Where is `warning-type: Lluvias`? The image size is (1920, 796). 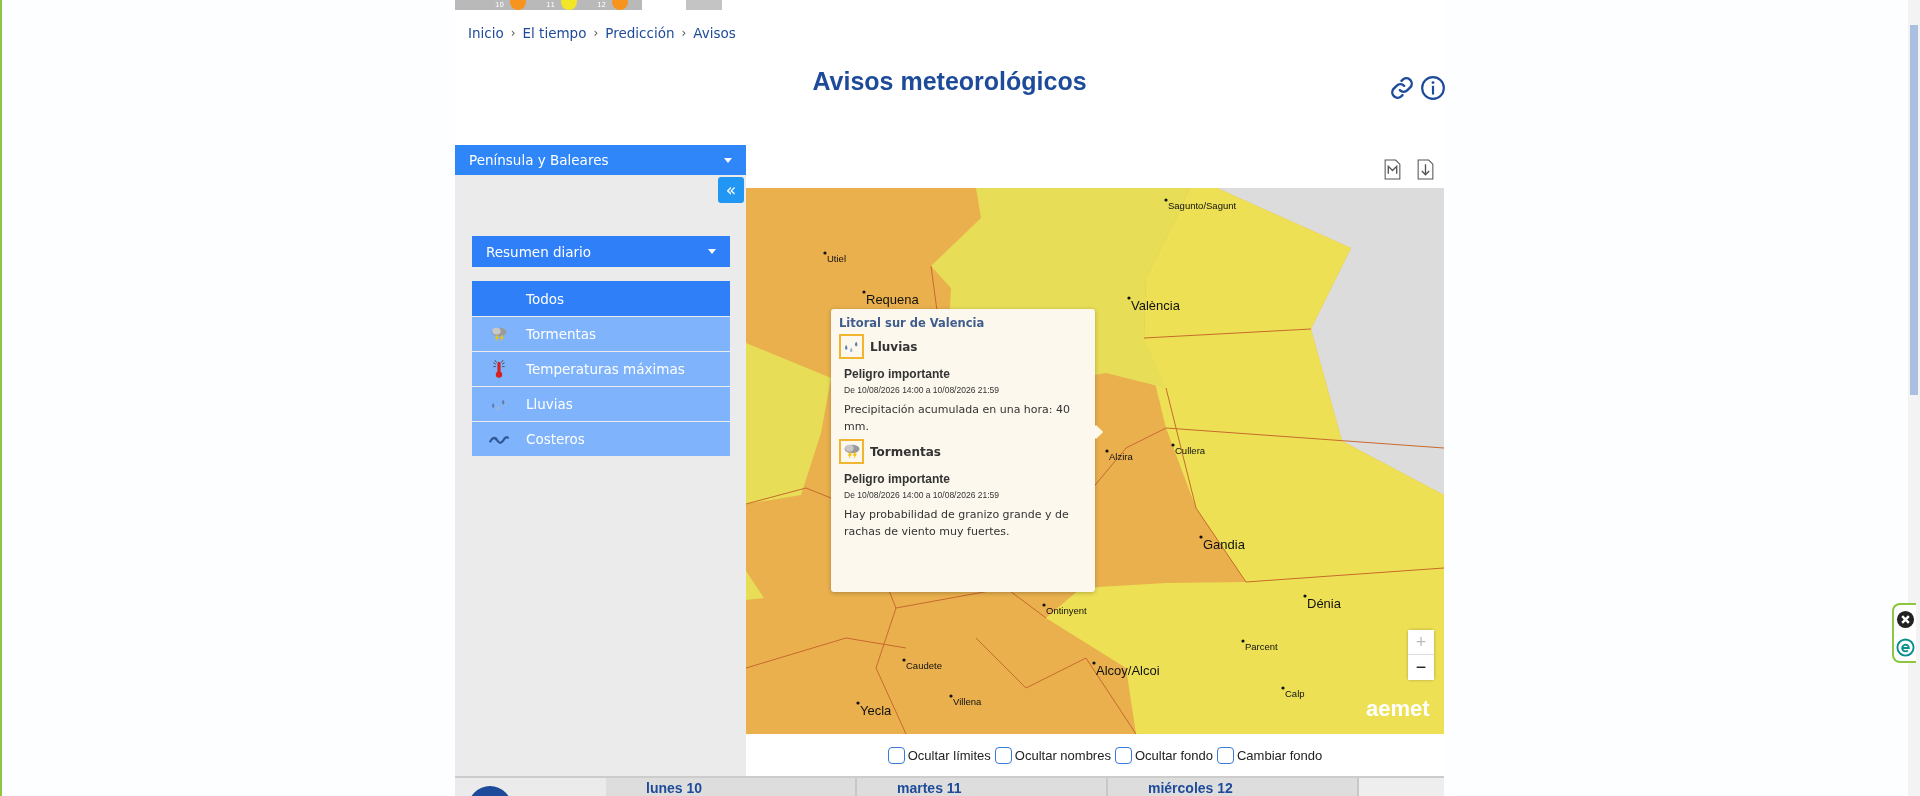 warning-type: Lluvias is located at coordinates (894, 346).